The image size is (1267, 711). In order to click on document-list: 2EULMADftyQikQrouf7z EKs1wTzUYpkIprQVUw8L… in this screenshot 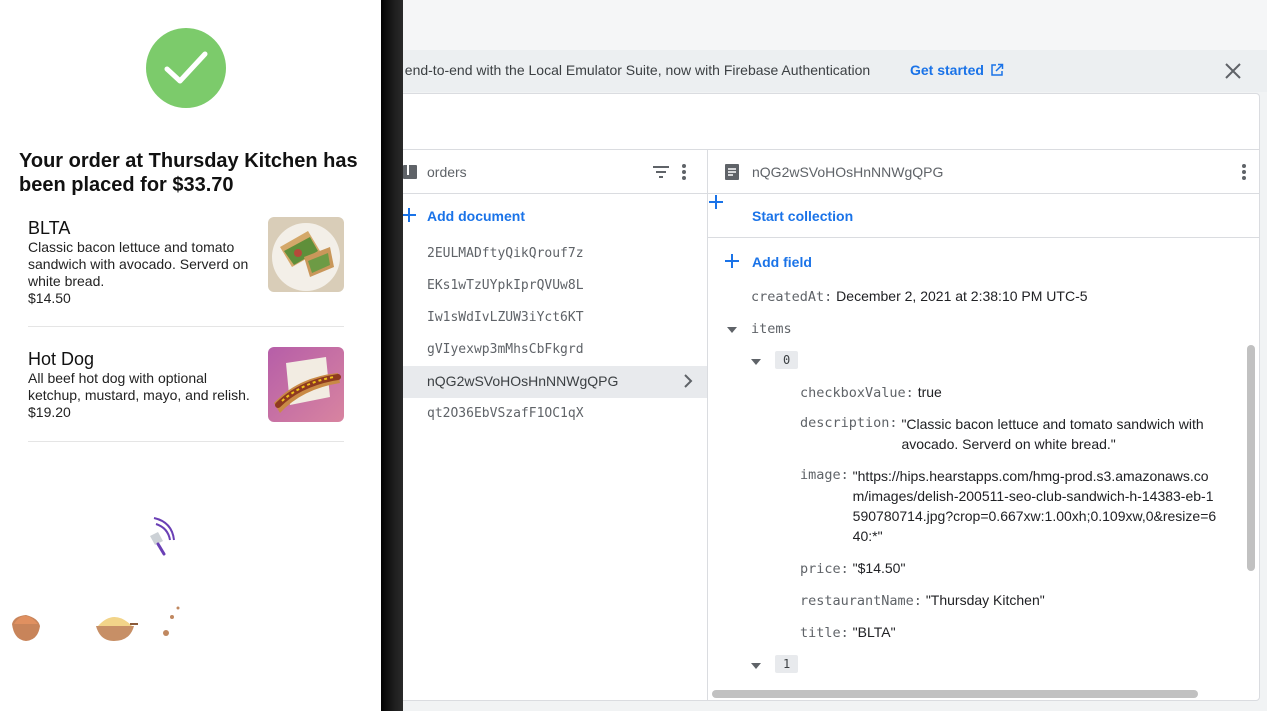, I will do `click(544, 334)`.